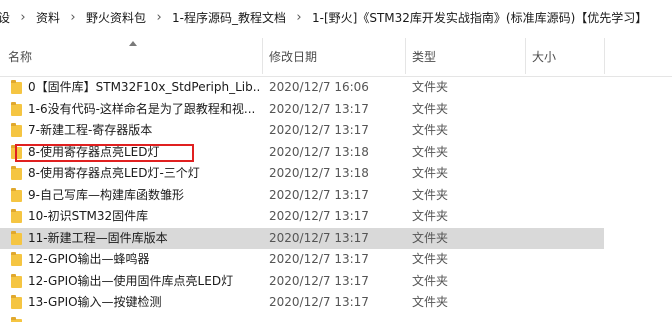 The width and height of the screenshot is (672, 322). I want to click on table-row: 12-GPIO输出—蜂鸣器 2020/12/7 13:17 文件夹, so click(336, 260).